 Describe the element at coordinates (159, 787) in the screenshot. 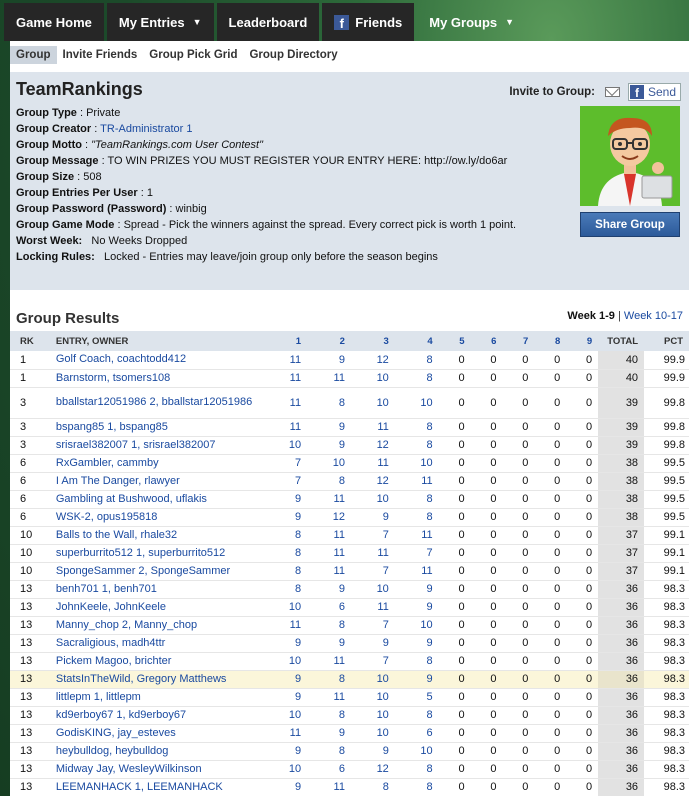

I see `entry-owner-link: LEEMANHACK 1, LEEMANHACK` at that location.